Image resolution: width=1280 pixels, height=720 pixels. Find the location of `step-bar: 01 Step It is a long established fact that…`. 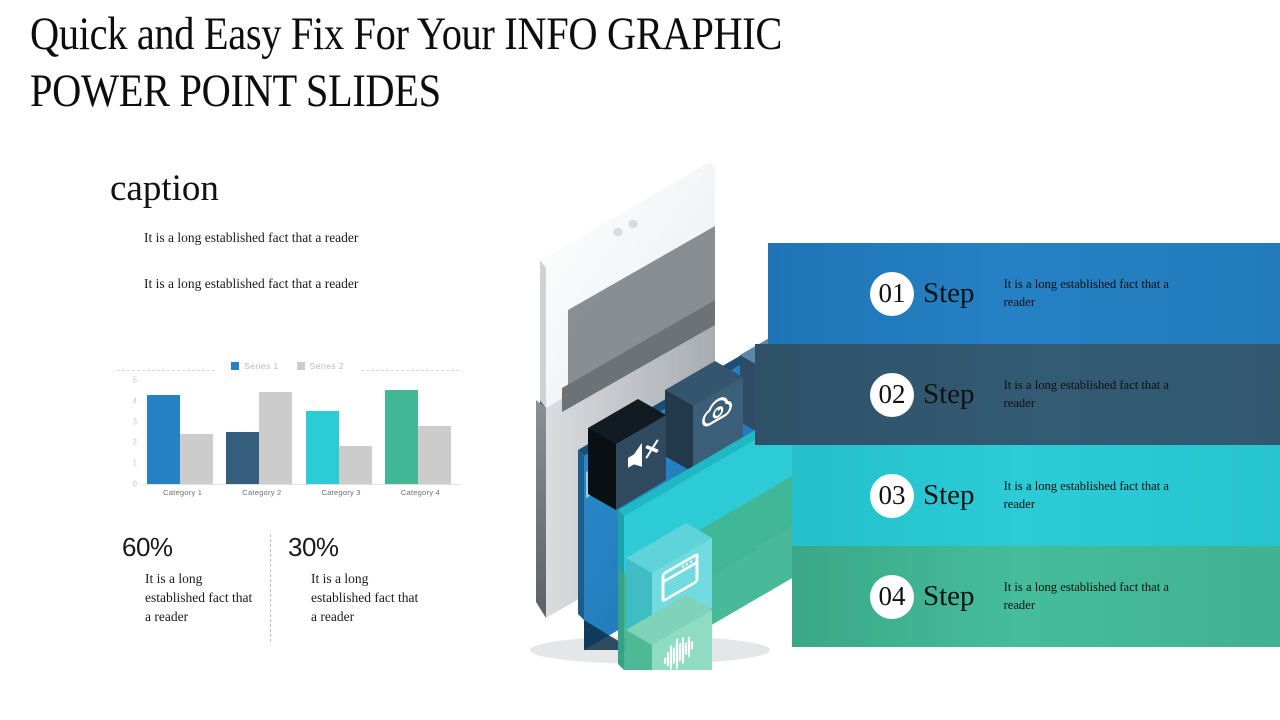

step-bar: 01 Step It is a long established fact that… is located at coordinates (1024, 293).